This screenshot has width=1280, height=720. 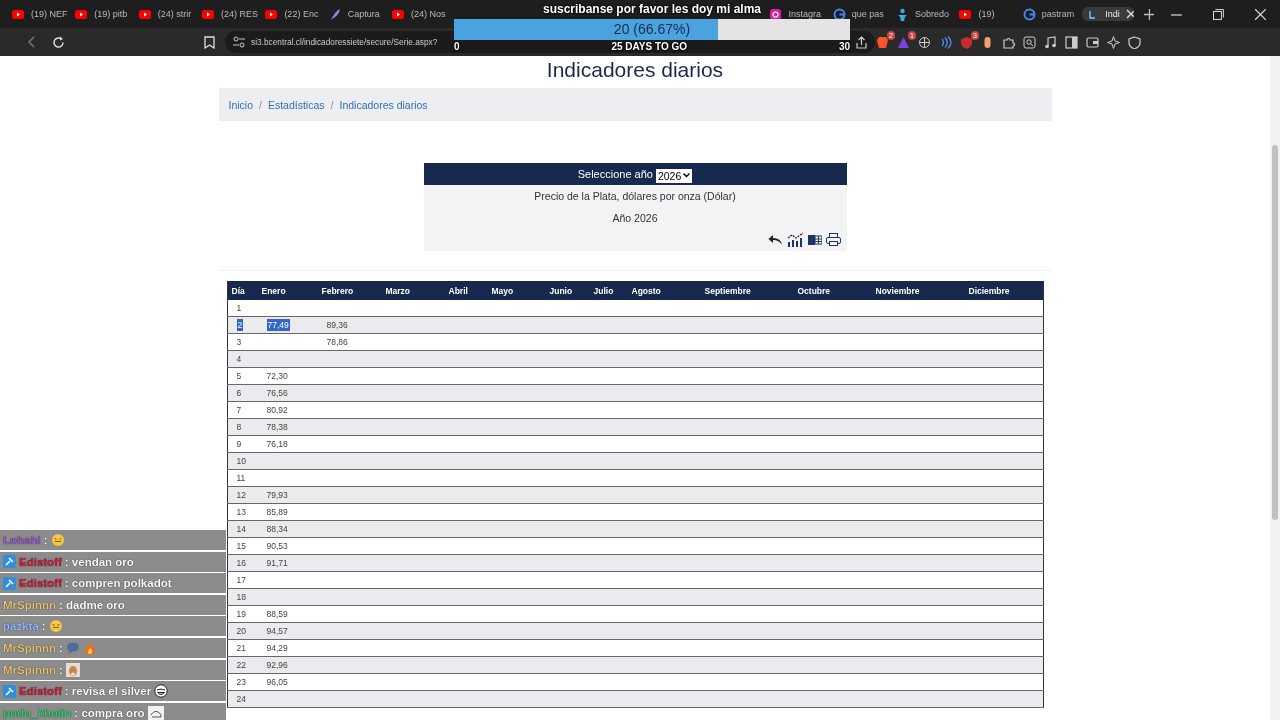 I want to click on browser-tab: (19) pitb, so click(x=103, y=14).